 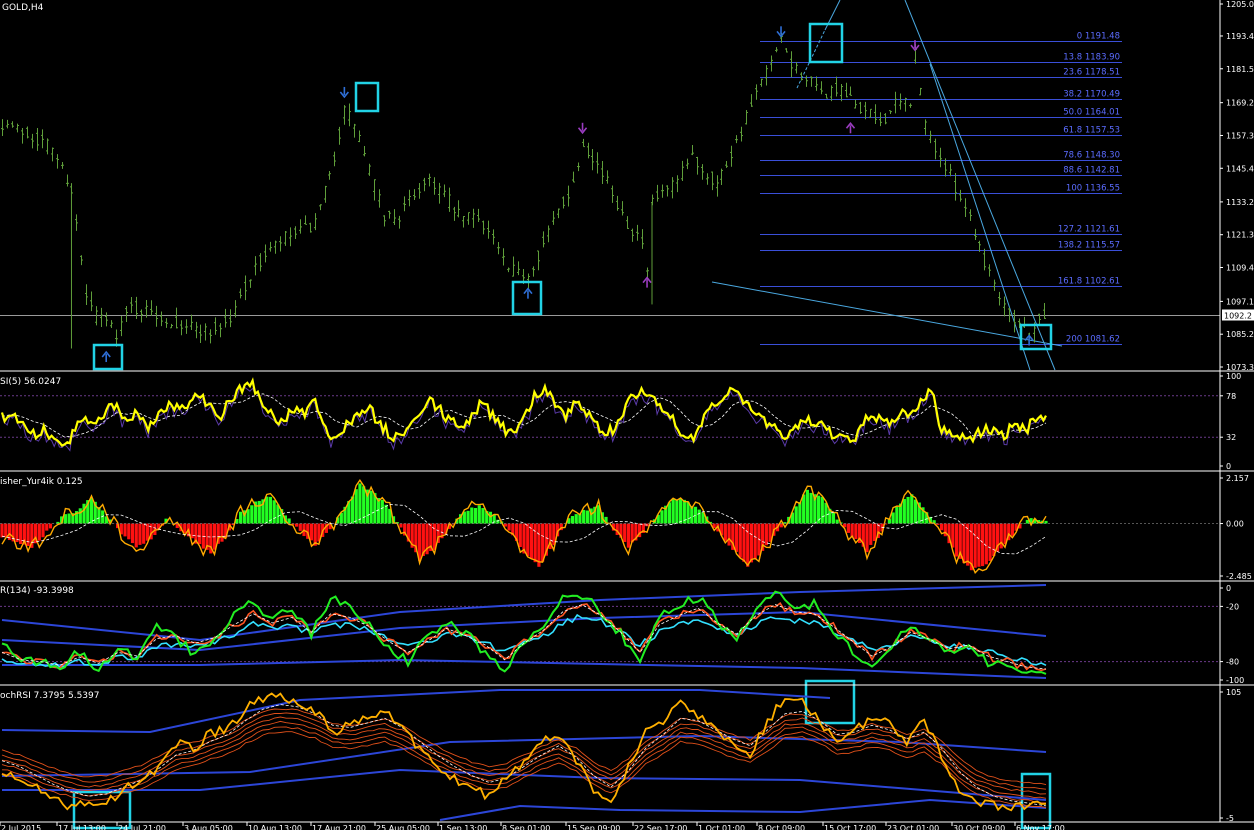 What do you see at coordinates (1091, 156) in the screenshot?
I see `fib-level-label: 78.6 1148.30` at bounding box center [1091, 156].